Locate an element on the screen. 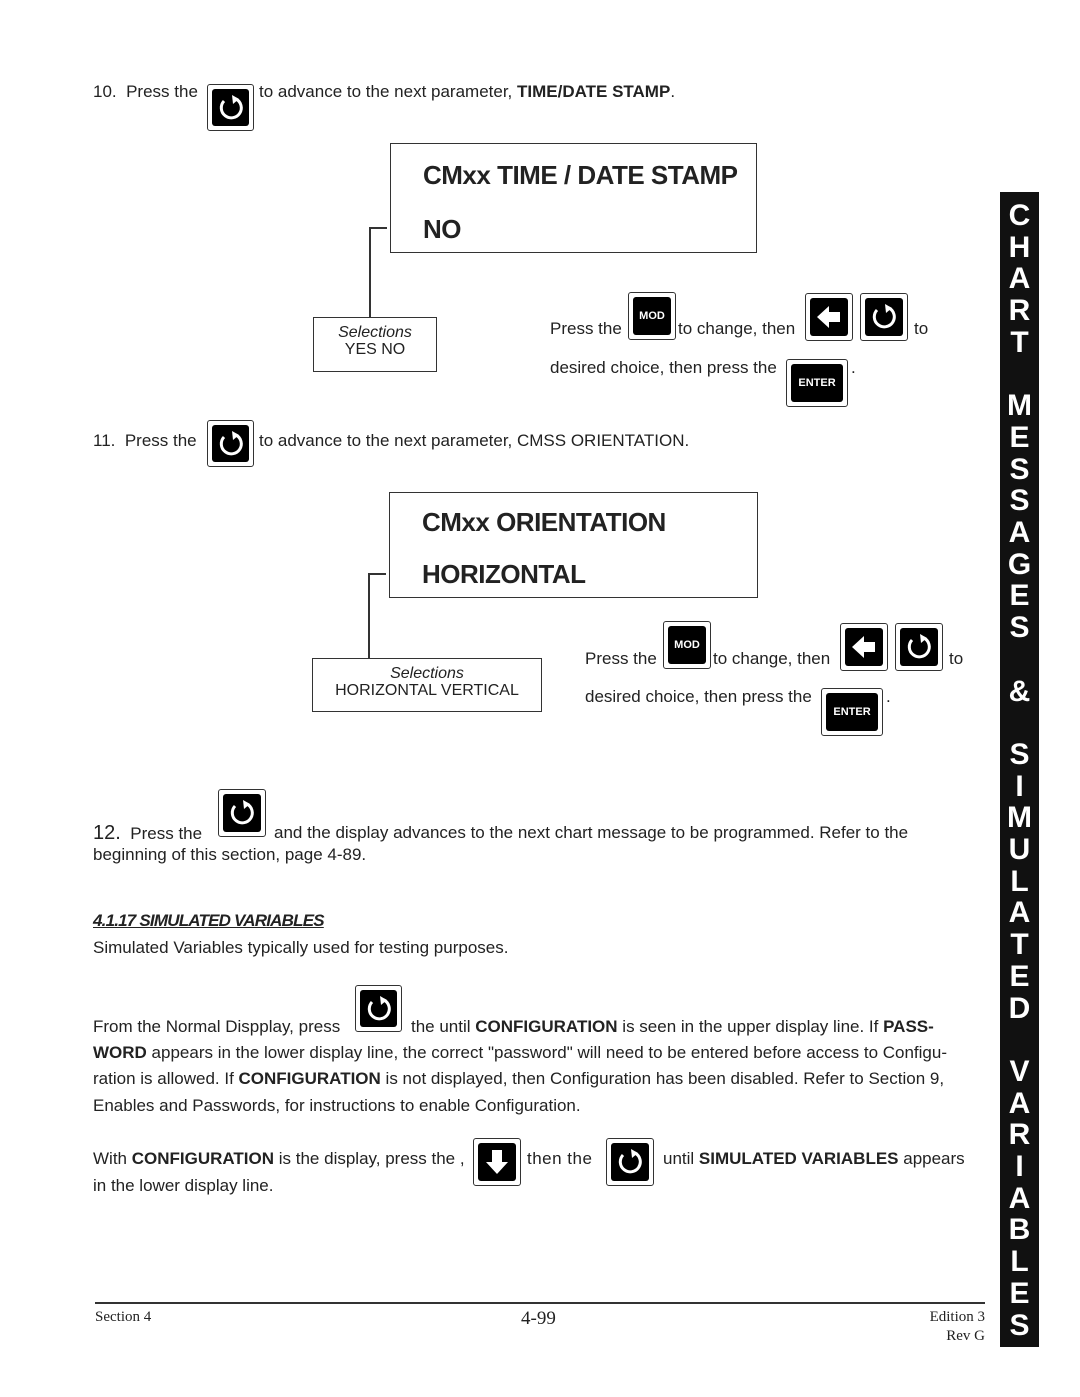 This screenshot has width=1080, height=1397. side-tab-letter: B is located at coordinates (1019, 1230).